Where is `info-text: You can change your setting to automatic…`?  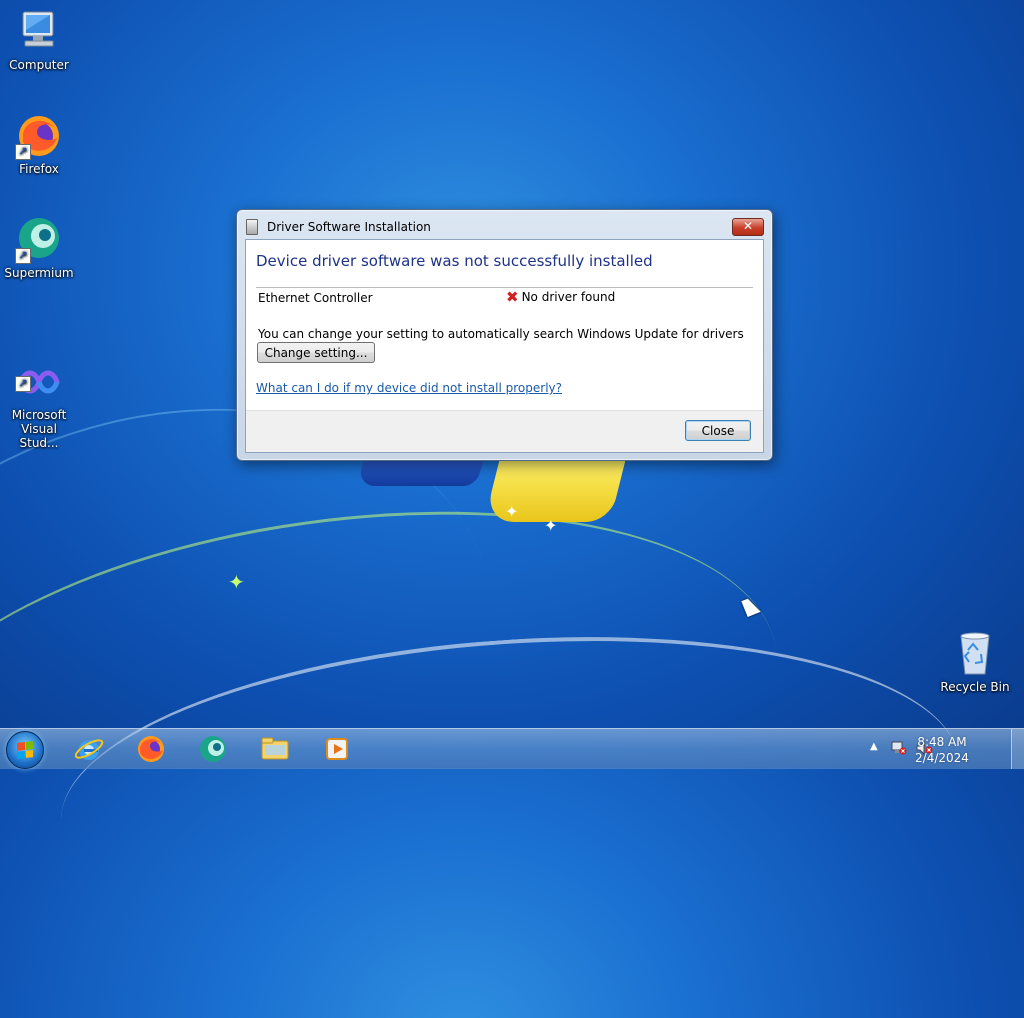
info-text: You can change your setting to automatic… is located at coordinates (501, 334).